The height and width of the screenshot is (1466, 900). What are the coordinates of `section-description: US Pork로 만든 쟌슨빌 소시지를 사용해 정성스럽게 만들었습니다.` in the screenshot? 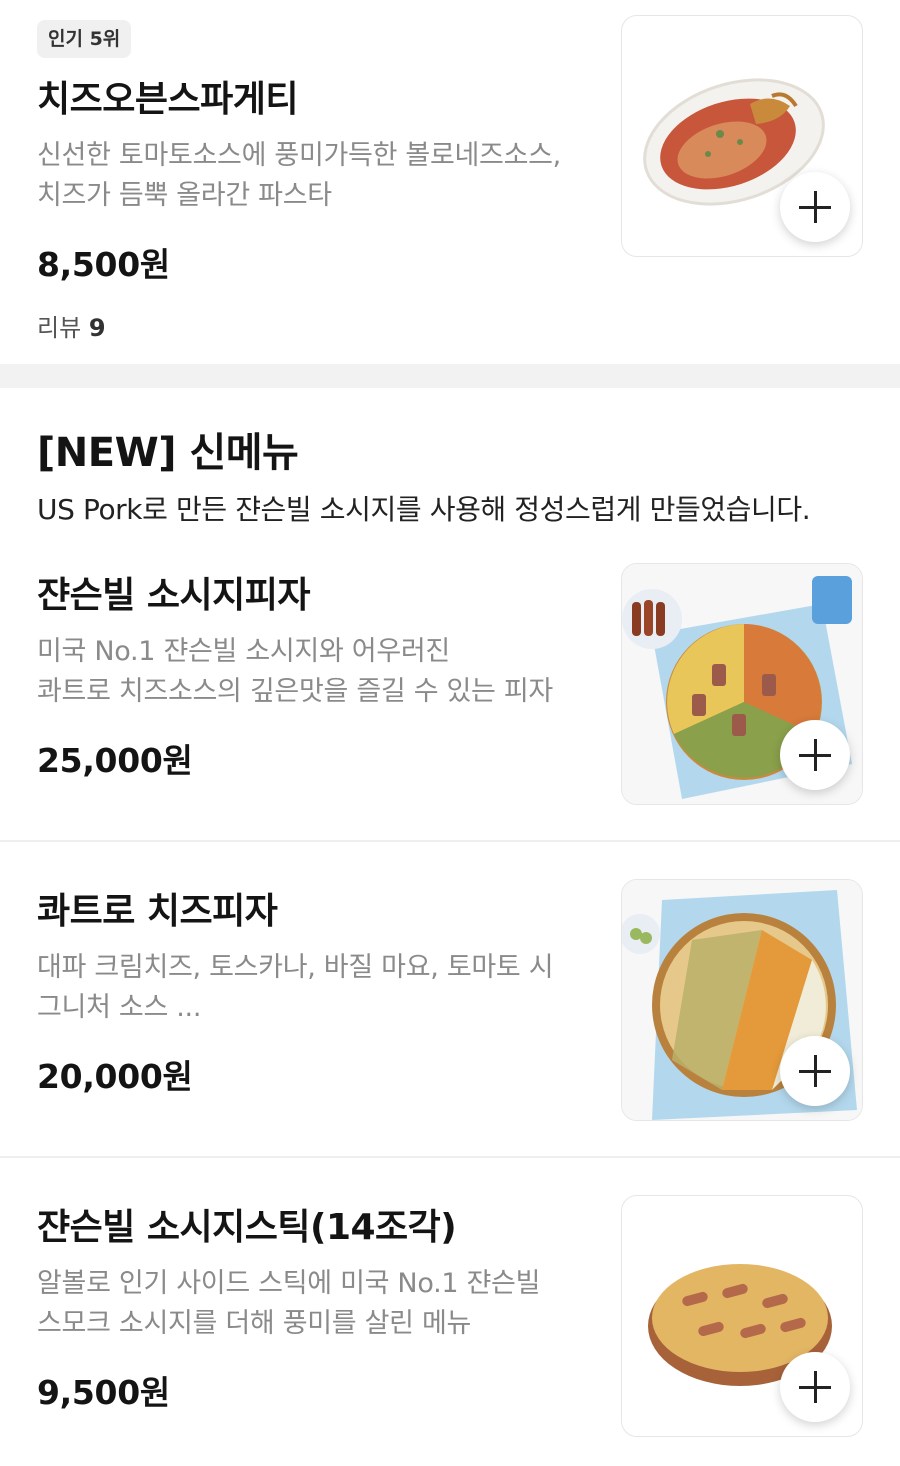 It's located at (424, 509).